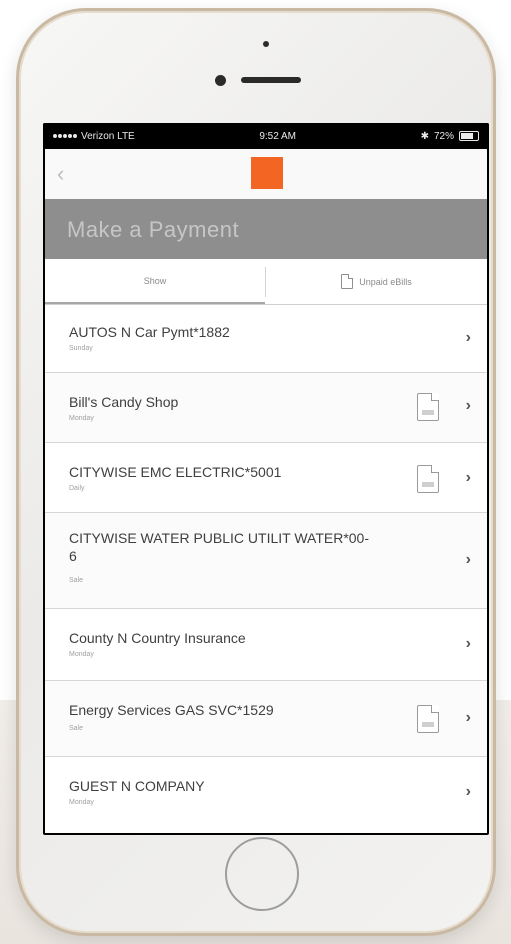 This screenshot has height=944, width=511. I want to click on payee-sub: Daily, so click(77, 488).